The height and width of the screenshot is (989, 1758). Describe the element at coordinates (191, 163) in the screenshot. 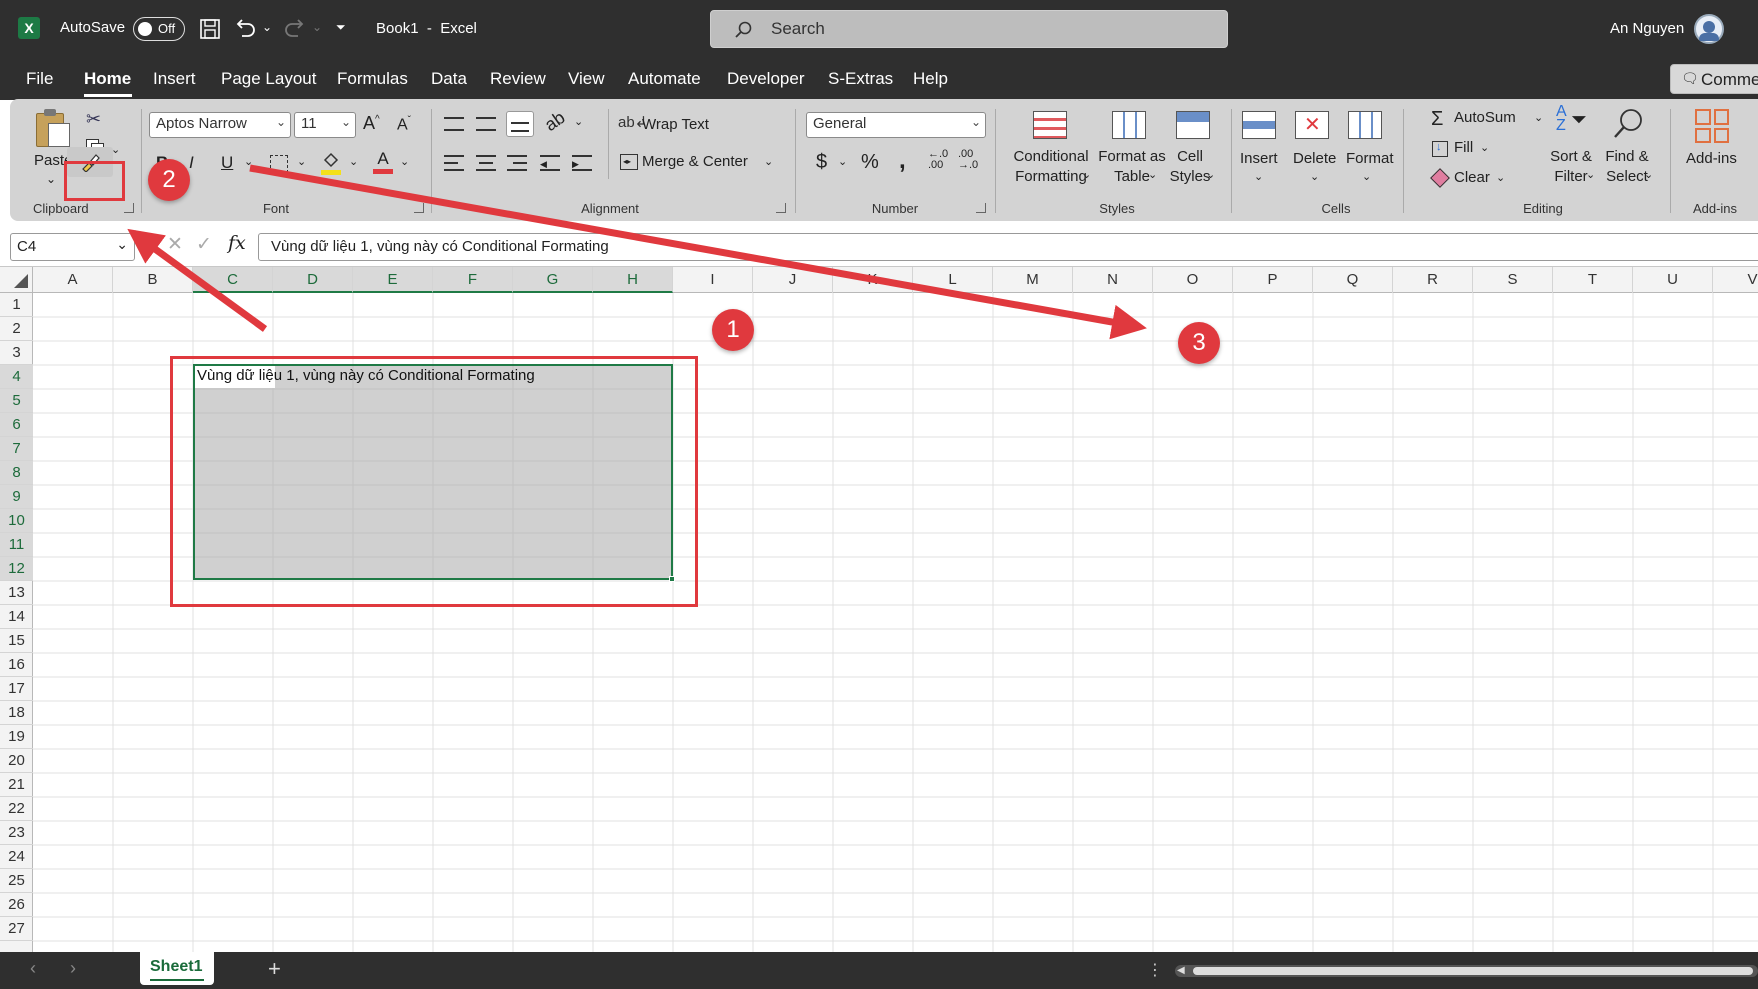

I see `italic-icon: I` at that location.